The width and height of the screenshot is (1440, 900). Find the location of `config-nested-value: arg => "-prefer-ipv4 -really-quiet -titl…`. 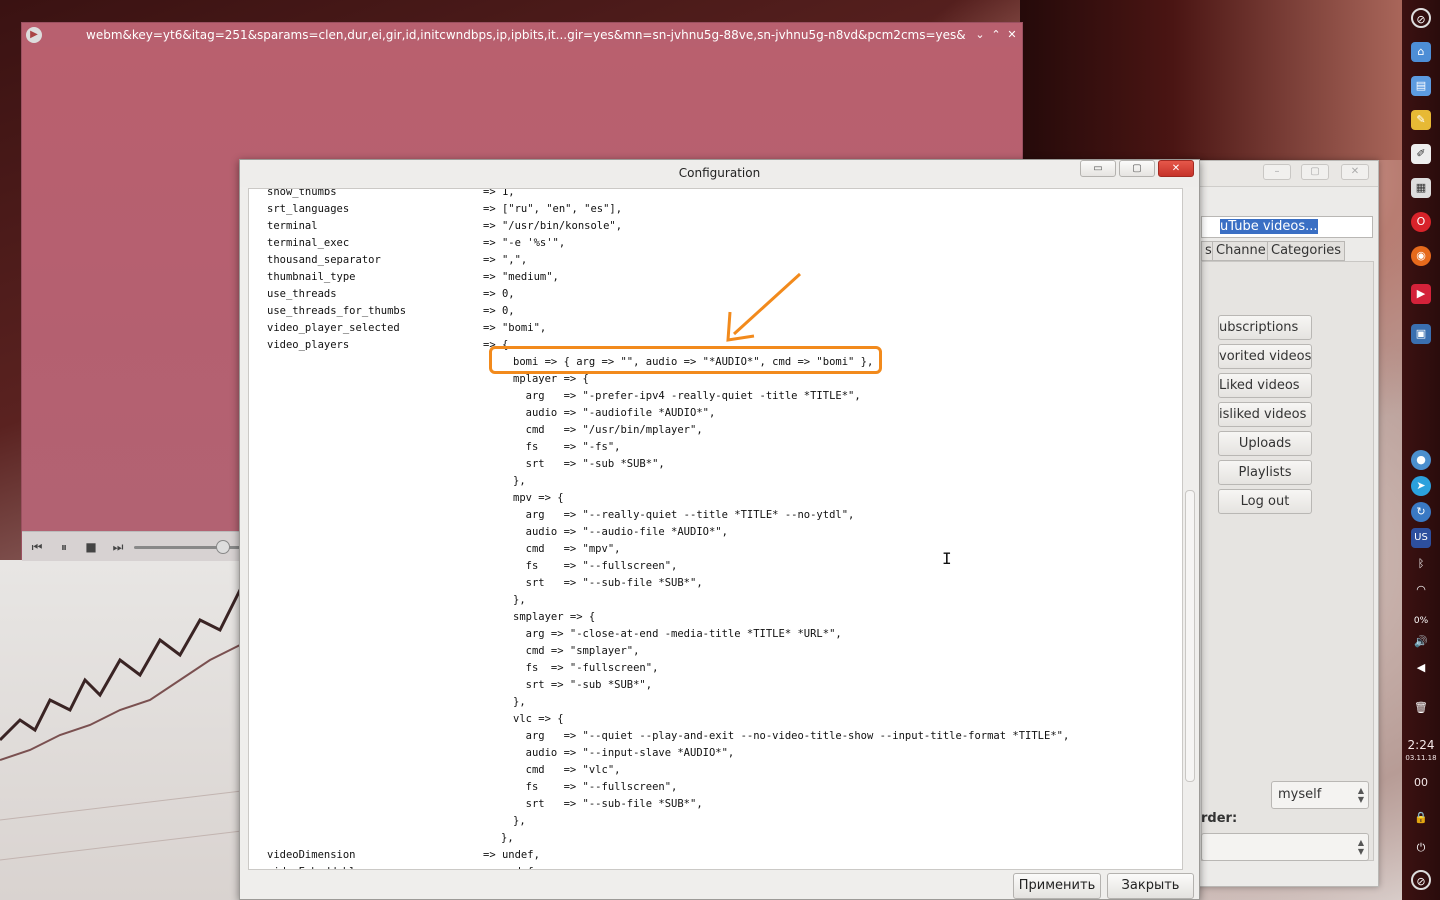

config-nested-value: arg => "-prefer-ipv4 -really-quiet -titl… is located at coordinates (687, 396).